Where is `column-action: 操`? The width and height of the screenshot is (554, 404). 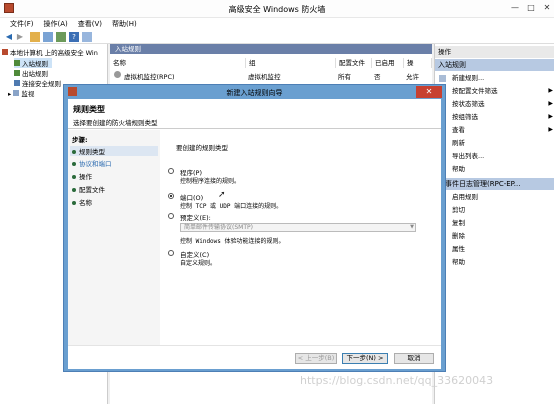
column-action: 操 is located at coordinates (418, 63).